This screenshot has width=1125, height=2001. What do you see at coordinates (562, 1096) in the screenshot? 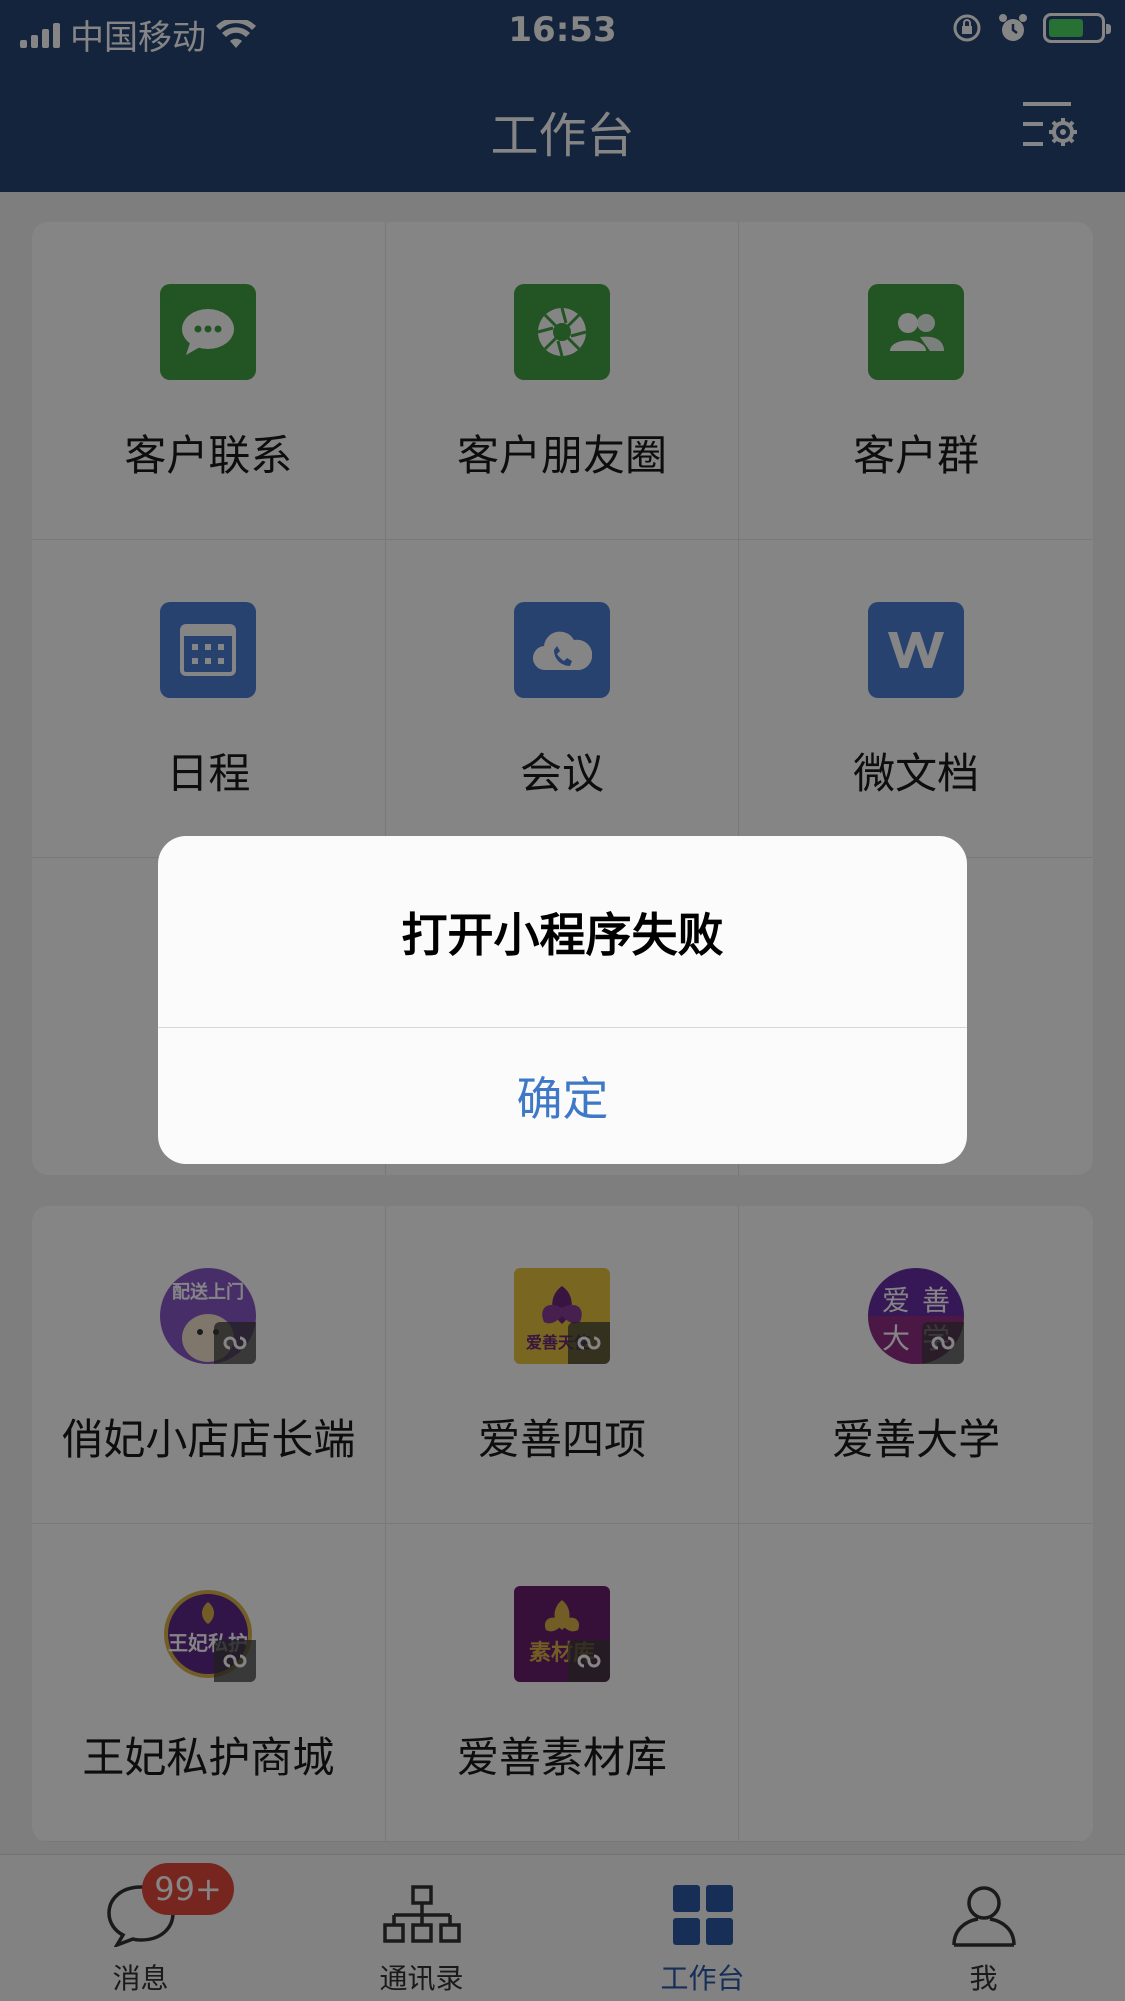
I see `confirm-button: 确定` at bounding box center [562, 1096].